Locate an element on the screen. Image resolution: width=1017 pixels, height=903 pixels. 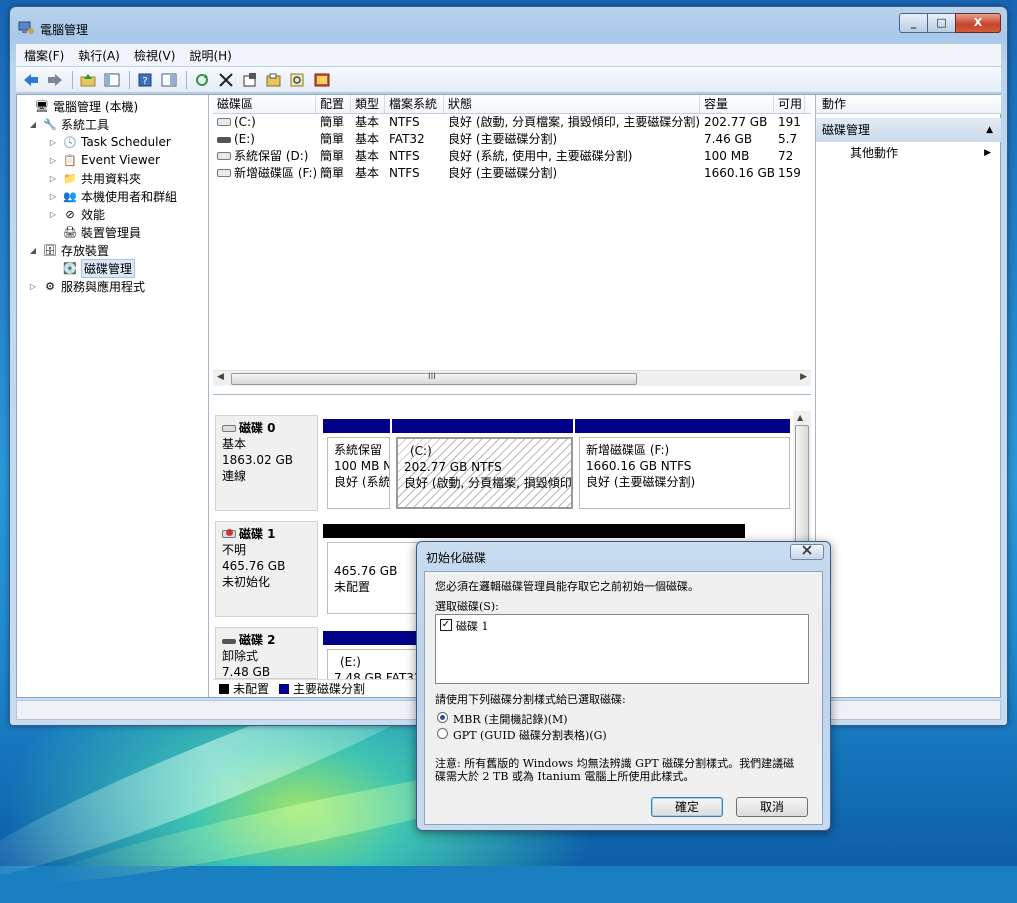
ok-button: 確定 is located at coordinates (687, 807).